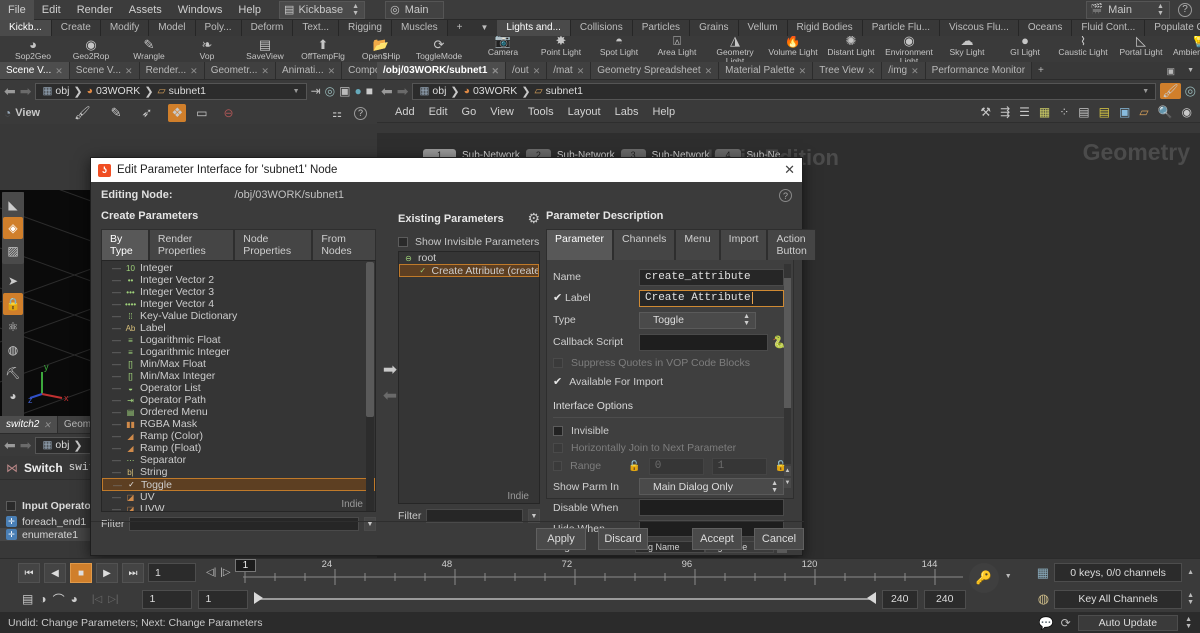 This screenshot has width=1200, height=633. What do you see at coordinates (1118, 572) in the screenshot?
I see `keys-status-field: 0 keys, 0/0 channels` at bounding box center [1118, 572].